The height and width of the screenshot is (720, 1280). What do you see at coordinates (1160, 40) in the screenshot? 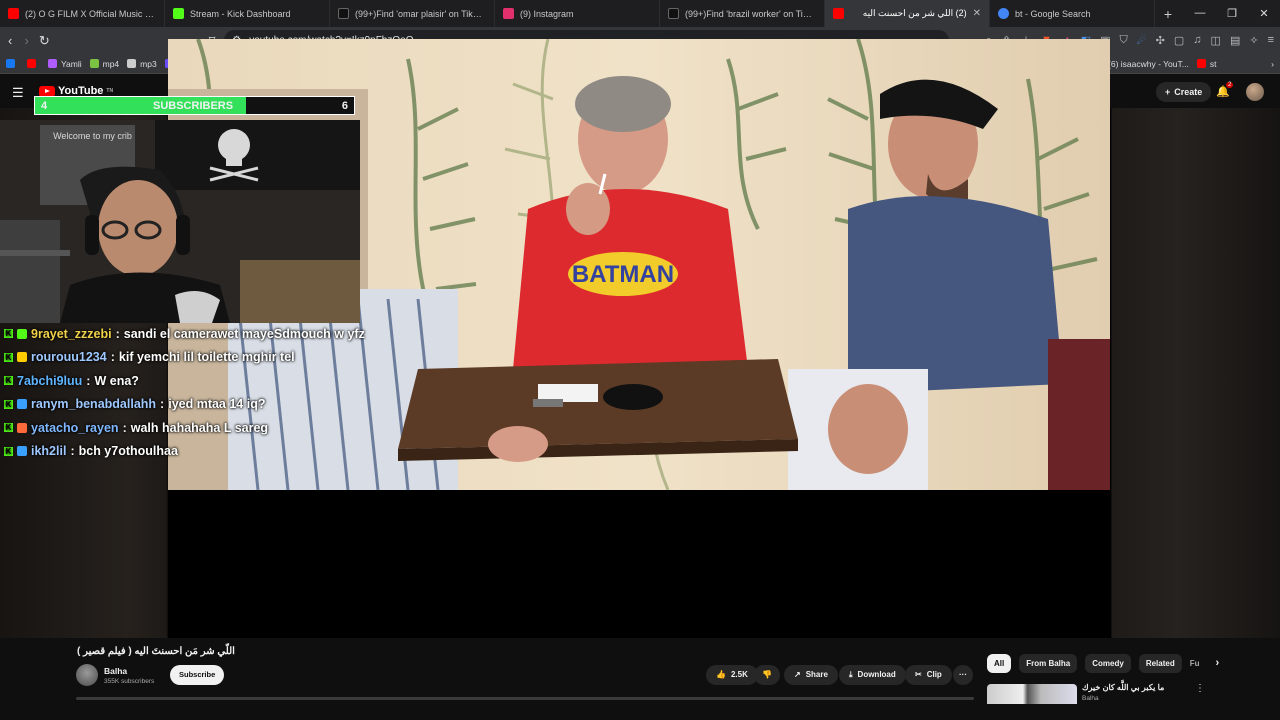
I see `extensions-icon: ✣` at bounding box center [1160, 40].